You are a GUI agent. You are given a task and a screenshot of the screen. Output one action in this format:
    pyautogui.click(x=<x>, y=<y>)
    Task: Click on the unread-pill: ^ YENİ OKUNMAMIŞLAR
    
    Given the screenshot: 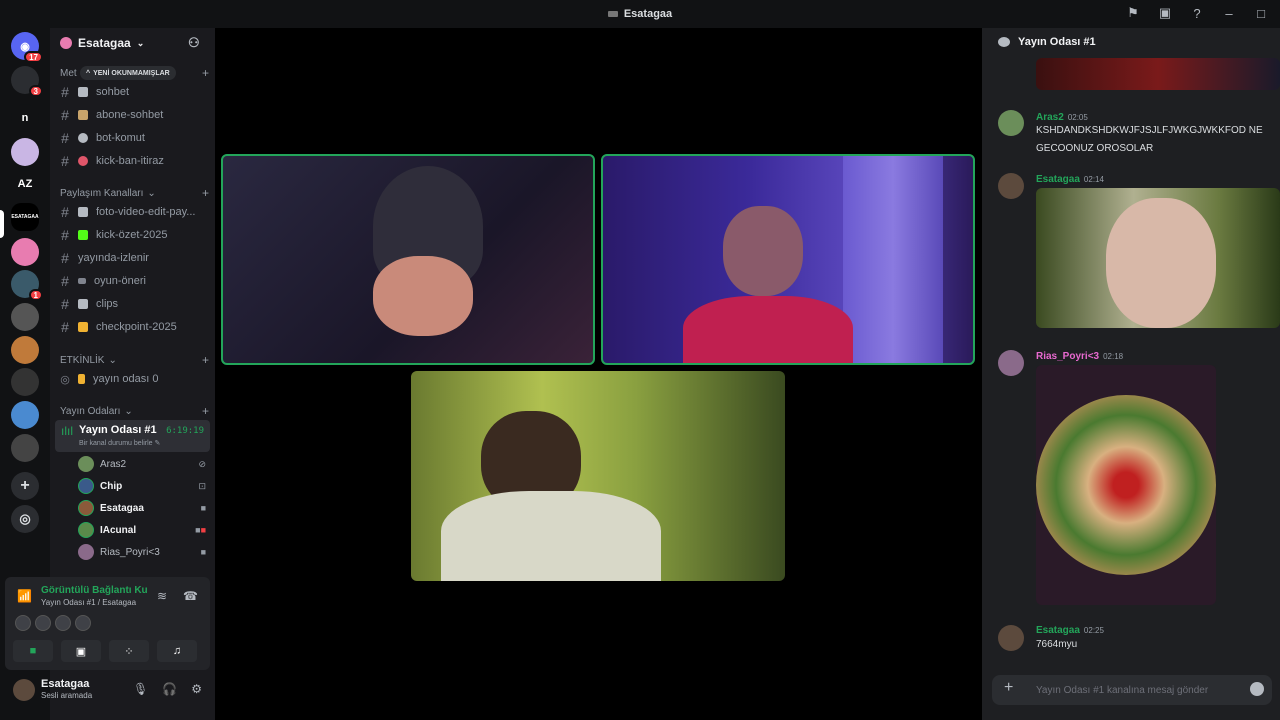 What is the action you would take?
    pyautogui.click(x=128, y=73)
    